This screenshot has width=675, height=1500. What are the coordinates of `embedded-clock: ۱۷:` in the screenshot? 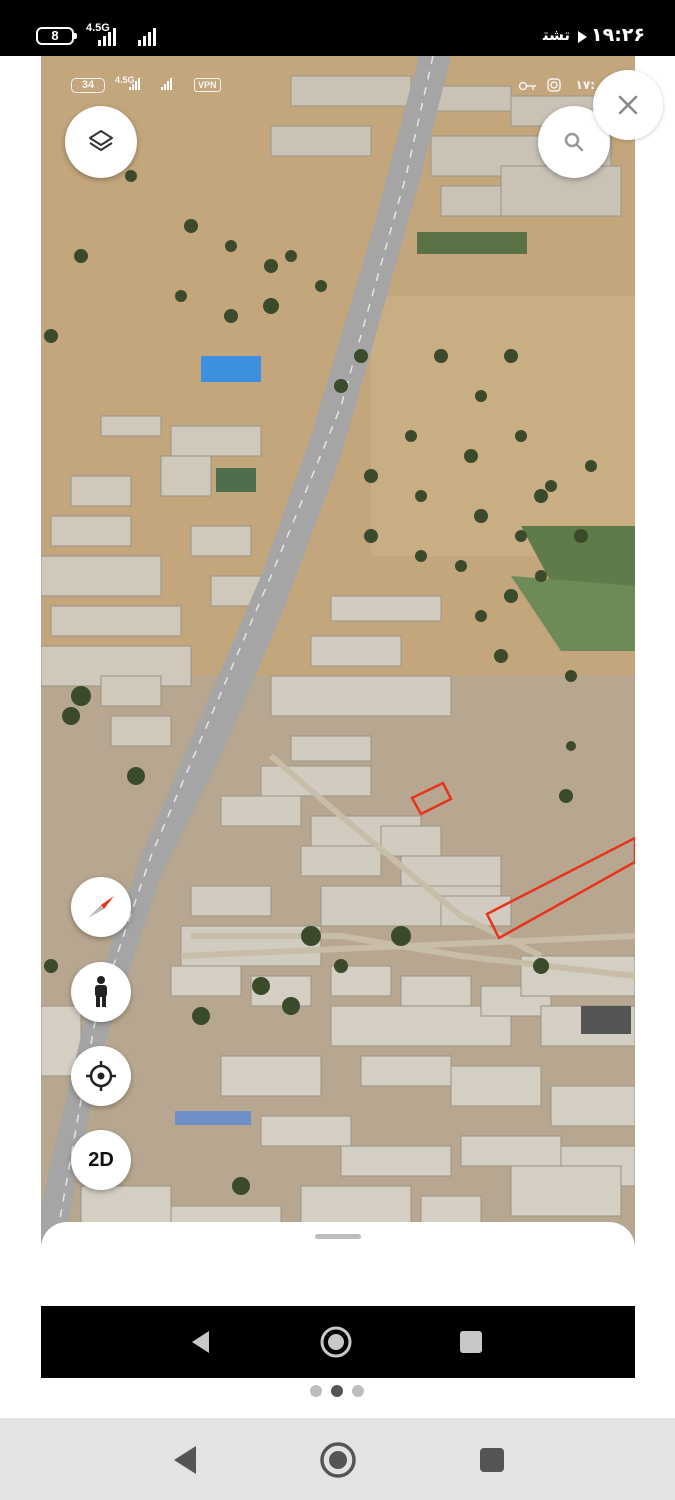 It's located at (585, 85).